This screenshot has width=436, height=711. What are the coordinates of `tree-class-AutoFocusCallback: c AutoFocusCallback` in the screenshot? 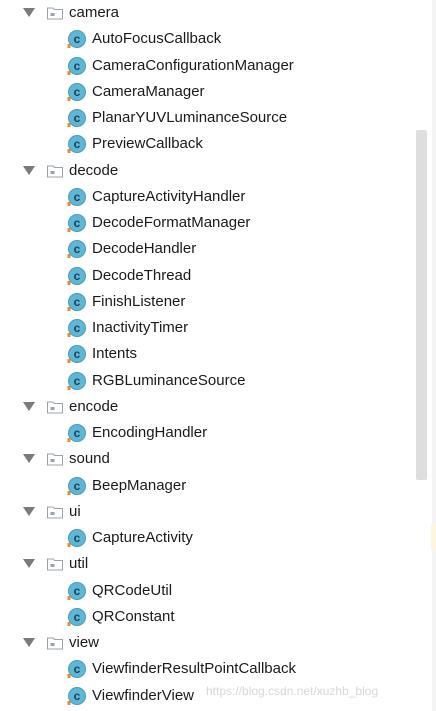 It's located at (205, 39).